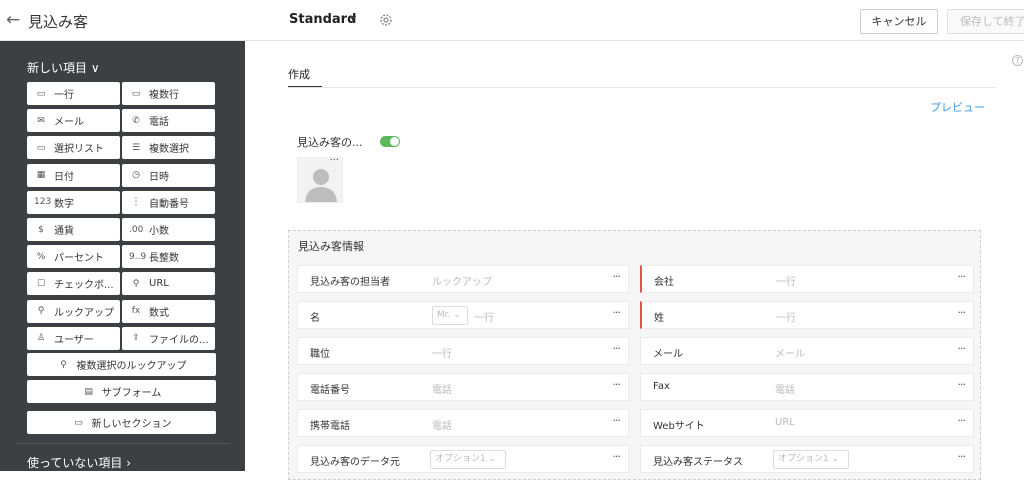  Describe the element at coordinates (807, 315) in the screenshot. I see `field-row: 姓 一行 ···` at that location.